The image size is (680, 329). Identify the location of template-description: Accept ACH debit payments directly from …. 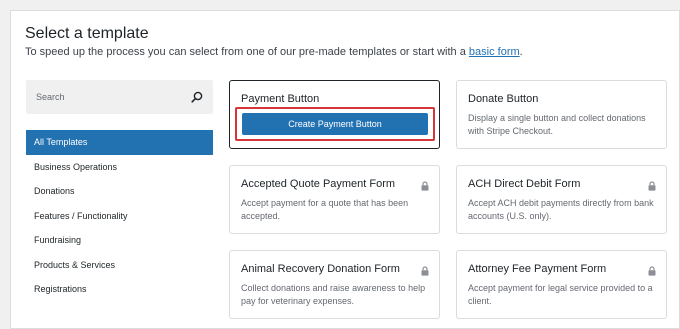
(561, 209).